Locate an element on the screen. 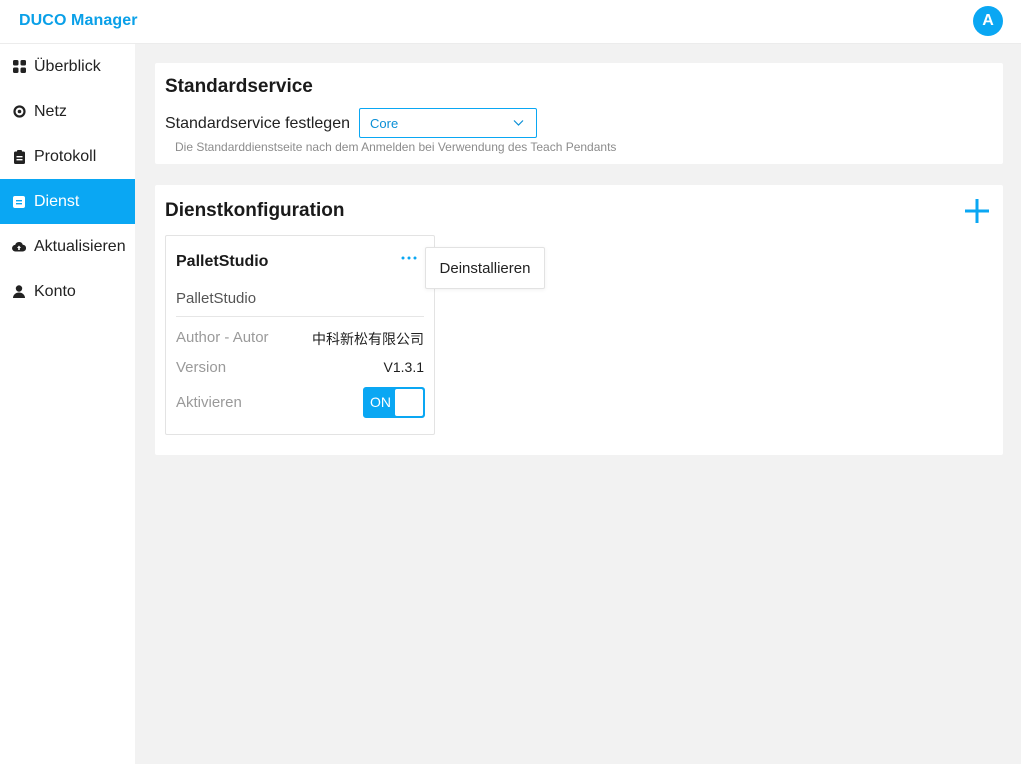 The height and width of the screenshot is (764, 1021). sidebar-item-label: Netz is located at coordinates (50, 111).